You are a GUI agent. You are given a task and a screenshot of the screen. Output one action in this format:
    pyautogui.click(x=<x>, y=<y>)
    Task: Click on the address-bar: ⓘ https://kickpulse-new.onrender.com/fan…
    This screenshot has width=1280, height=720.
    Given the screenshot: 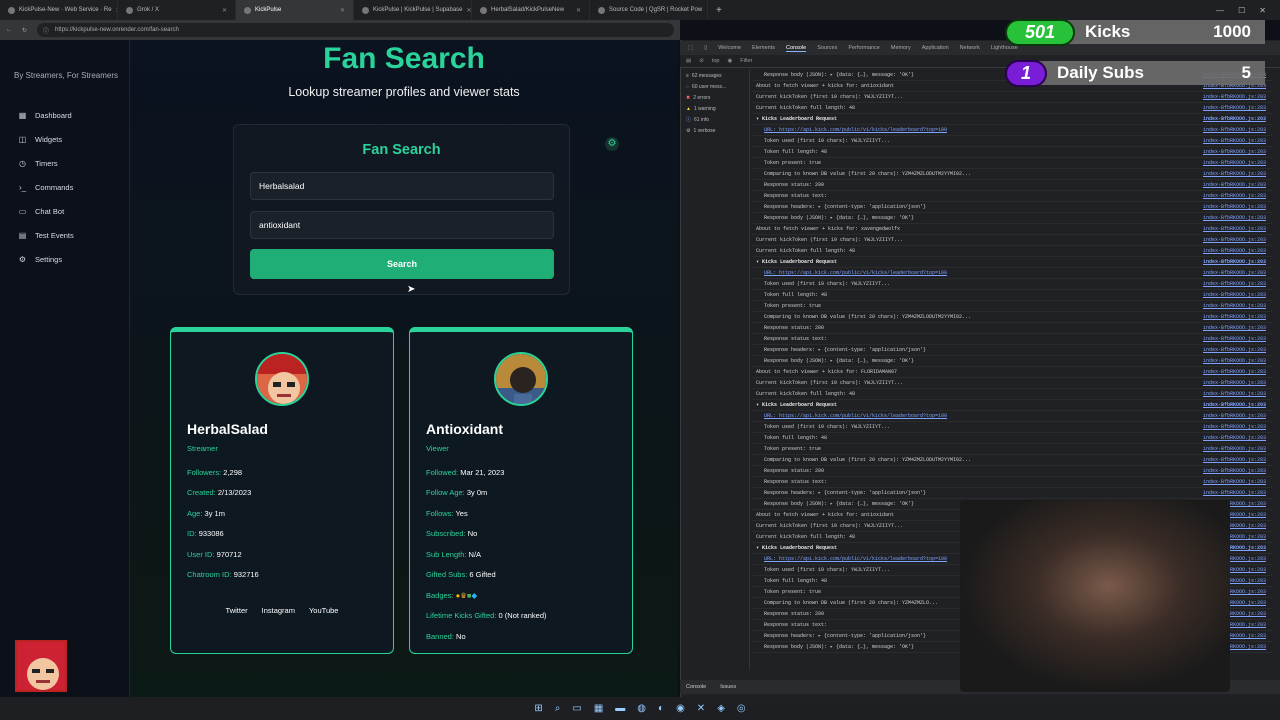 What is the action you would take?
    pyautogui.click(x=355, y=30)
    